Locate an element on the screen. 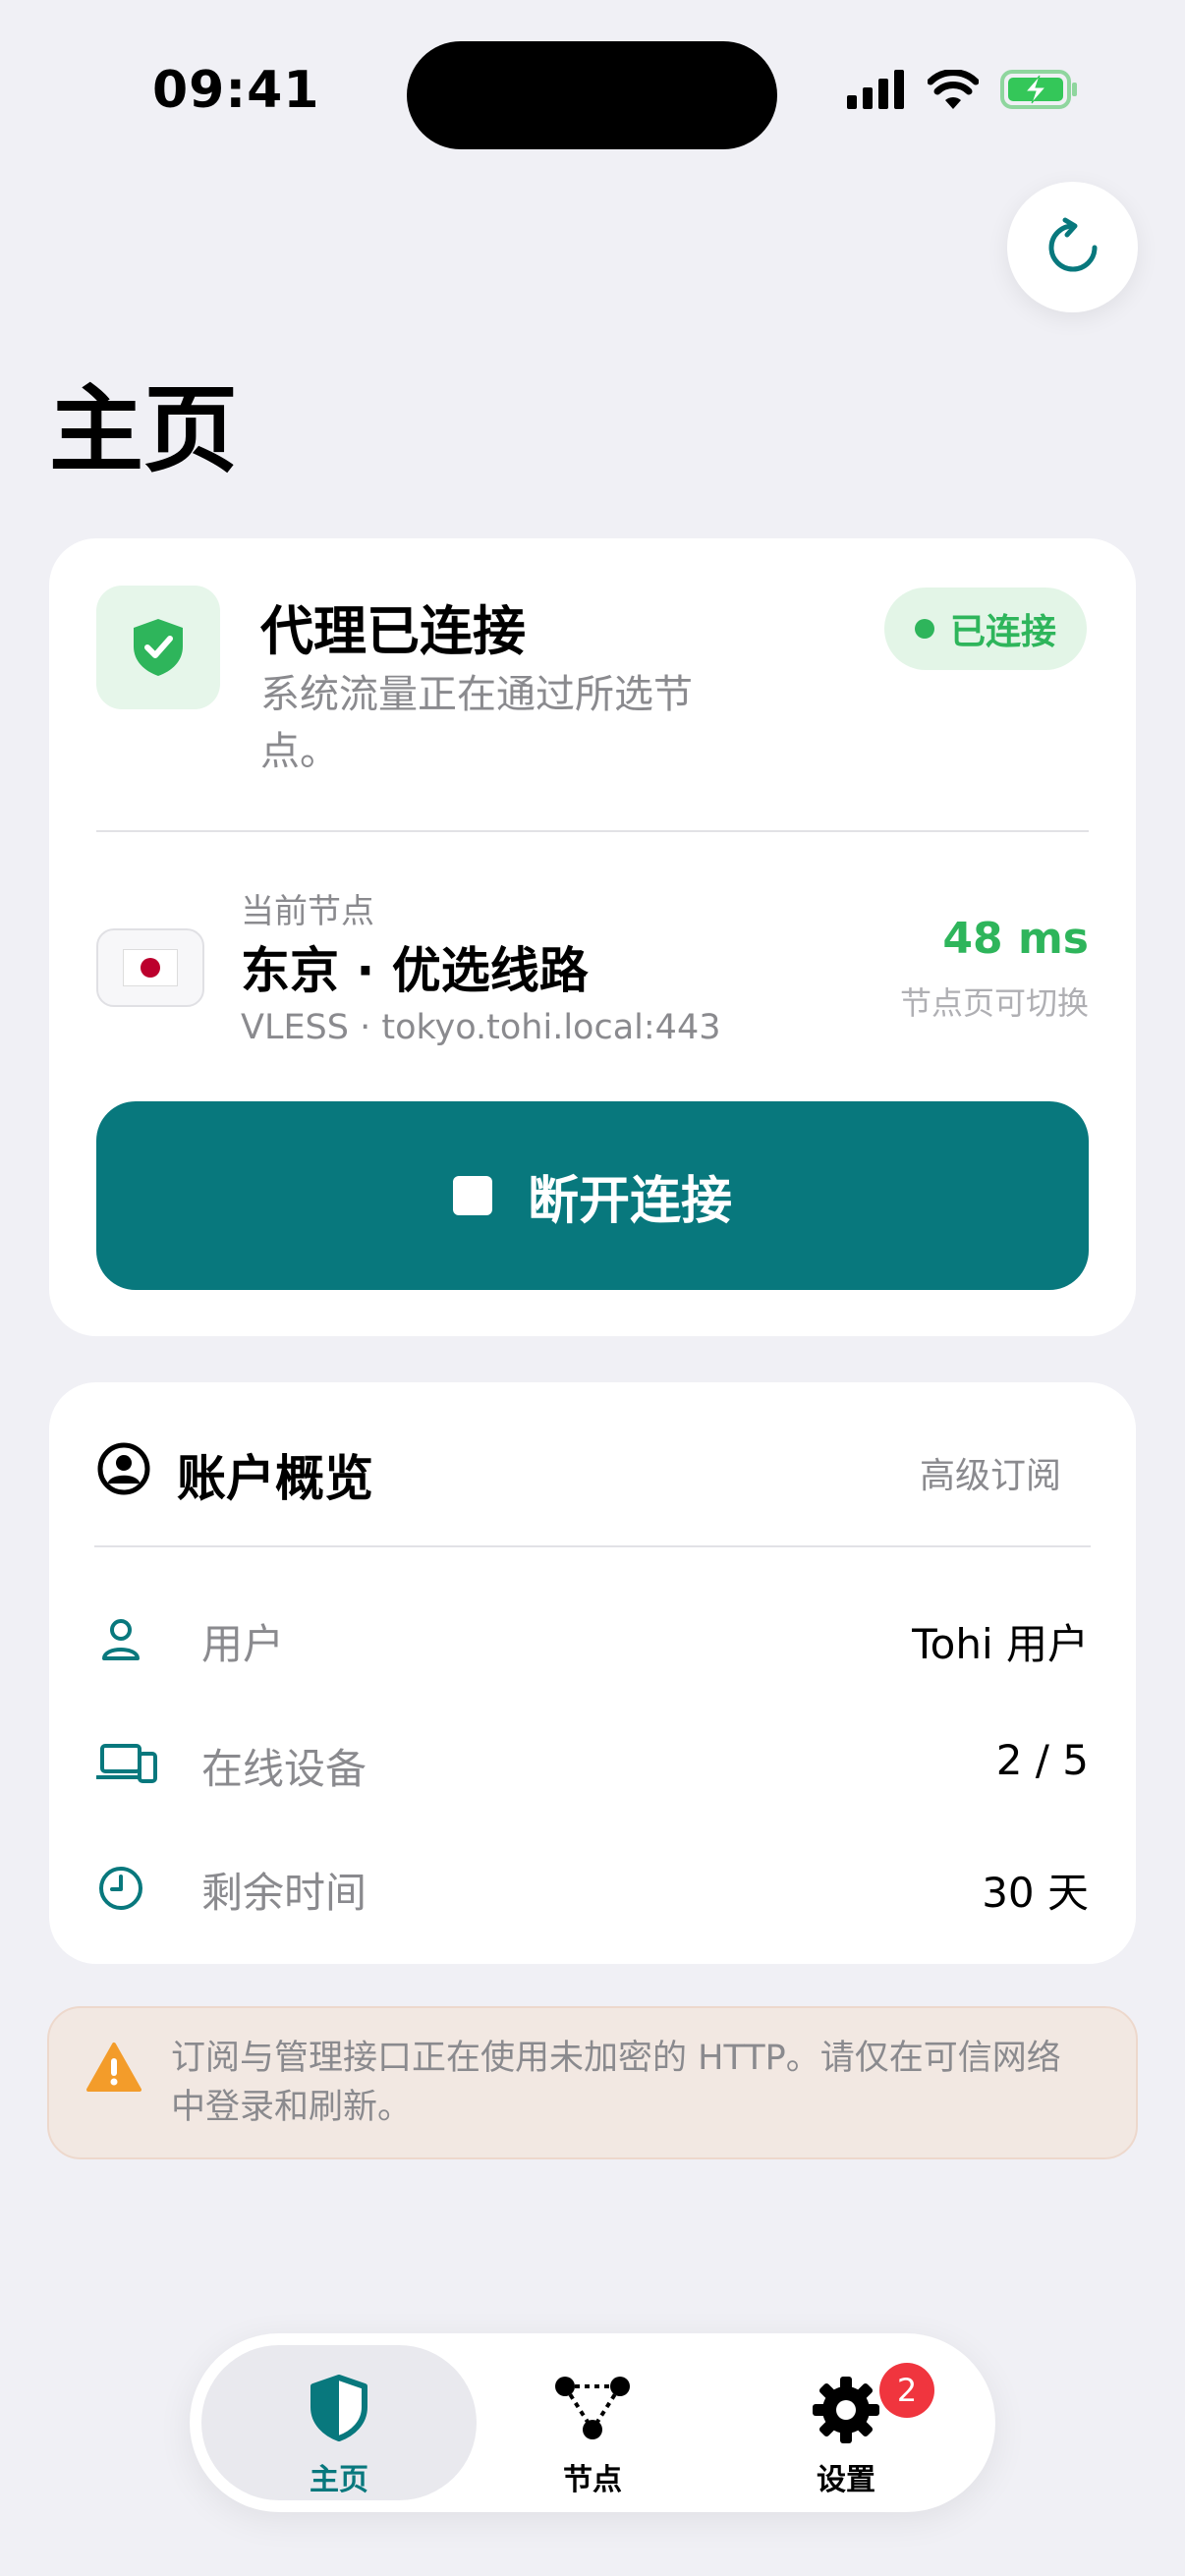  http-warning-banner: 订阅与管理接口正在使用未加密的 HTTP。请仅在可信网络中登录和刷新。 is located at coordinates (592, 2082).